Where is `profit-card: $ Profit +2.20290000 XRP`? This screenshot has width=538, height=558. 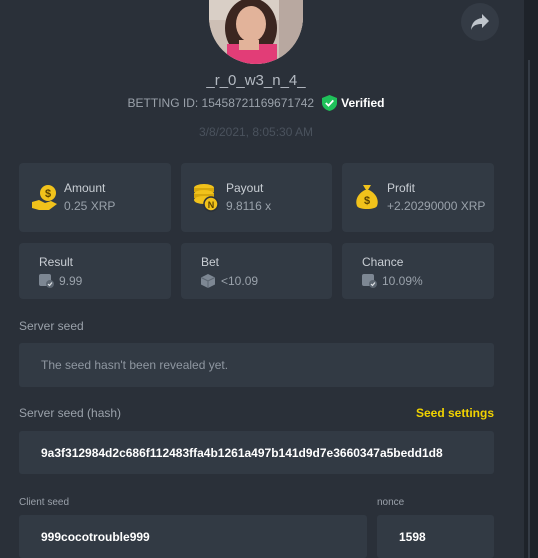
profit-card: $ Profit +2.20290000 XRP is located at coordinates (418, 197).